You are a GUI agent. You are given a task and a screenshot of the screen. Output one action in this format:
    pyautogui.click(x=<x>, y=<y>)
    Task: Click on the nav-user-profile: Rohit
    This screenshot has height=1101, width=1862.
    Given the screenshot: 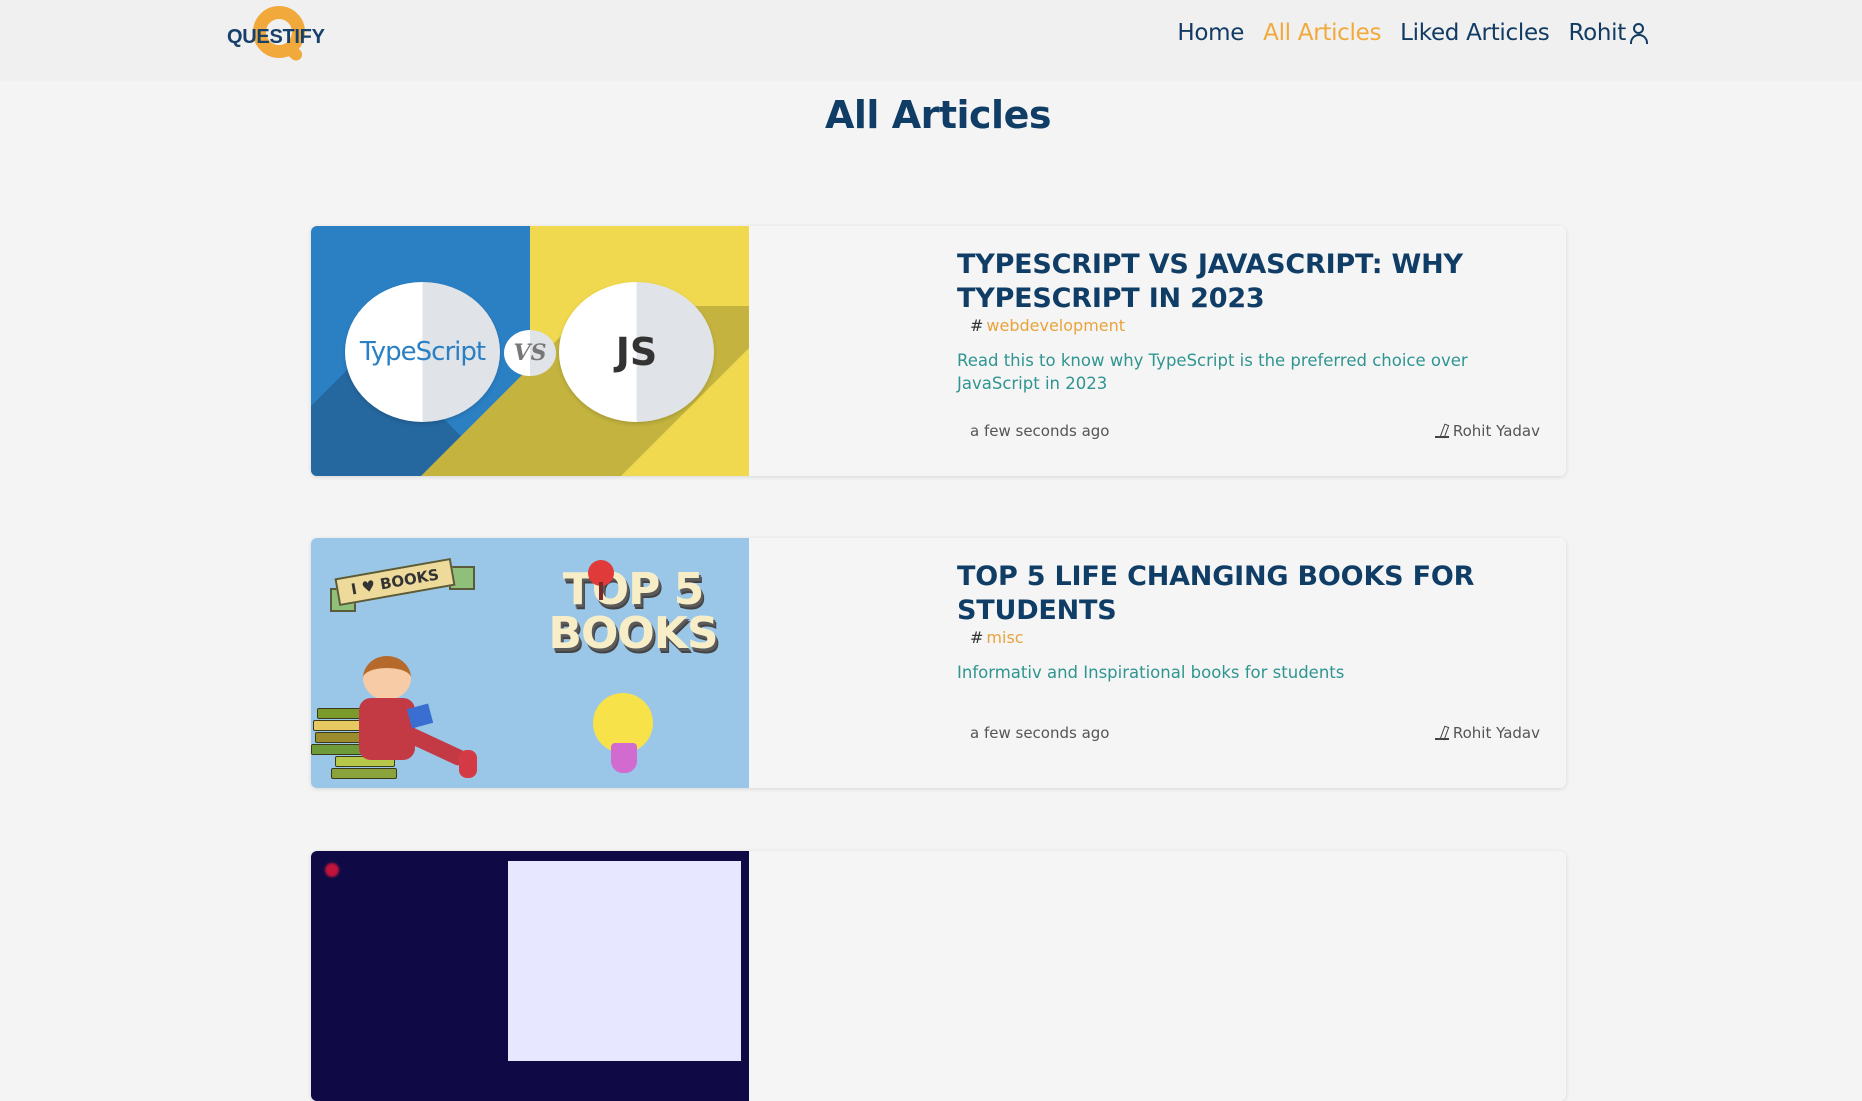 What is the action you would take?
    pyautogui.click(x=1609, y=33)
    